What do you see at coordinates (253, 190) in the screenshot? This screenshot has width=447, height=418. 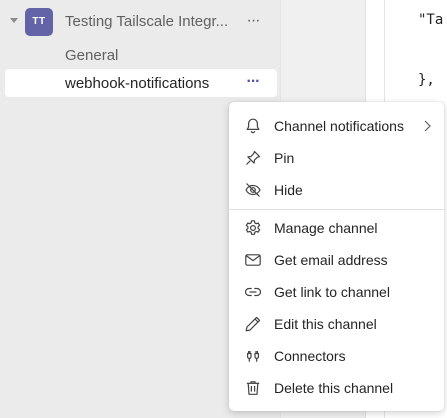 I see `eye-hidden-icon` at bounding box center [253, 190].